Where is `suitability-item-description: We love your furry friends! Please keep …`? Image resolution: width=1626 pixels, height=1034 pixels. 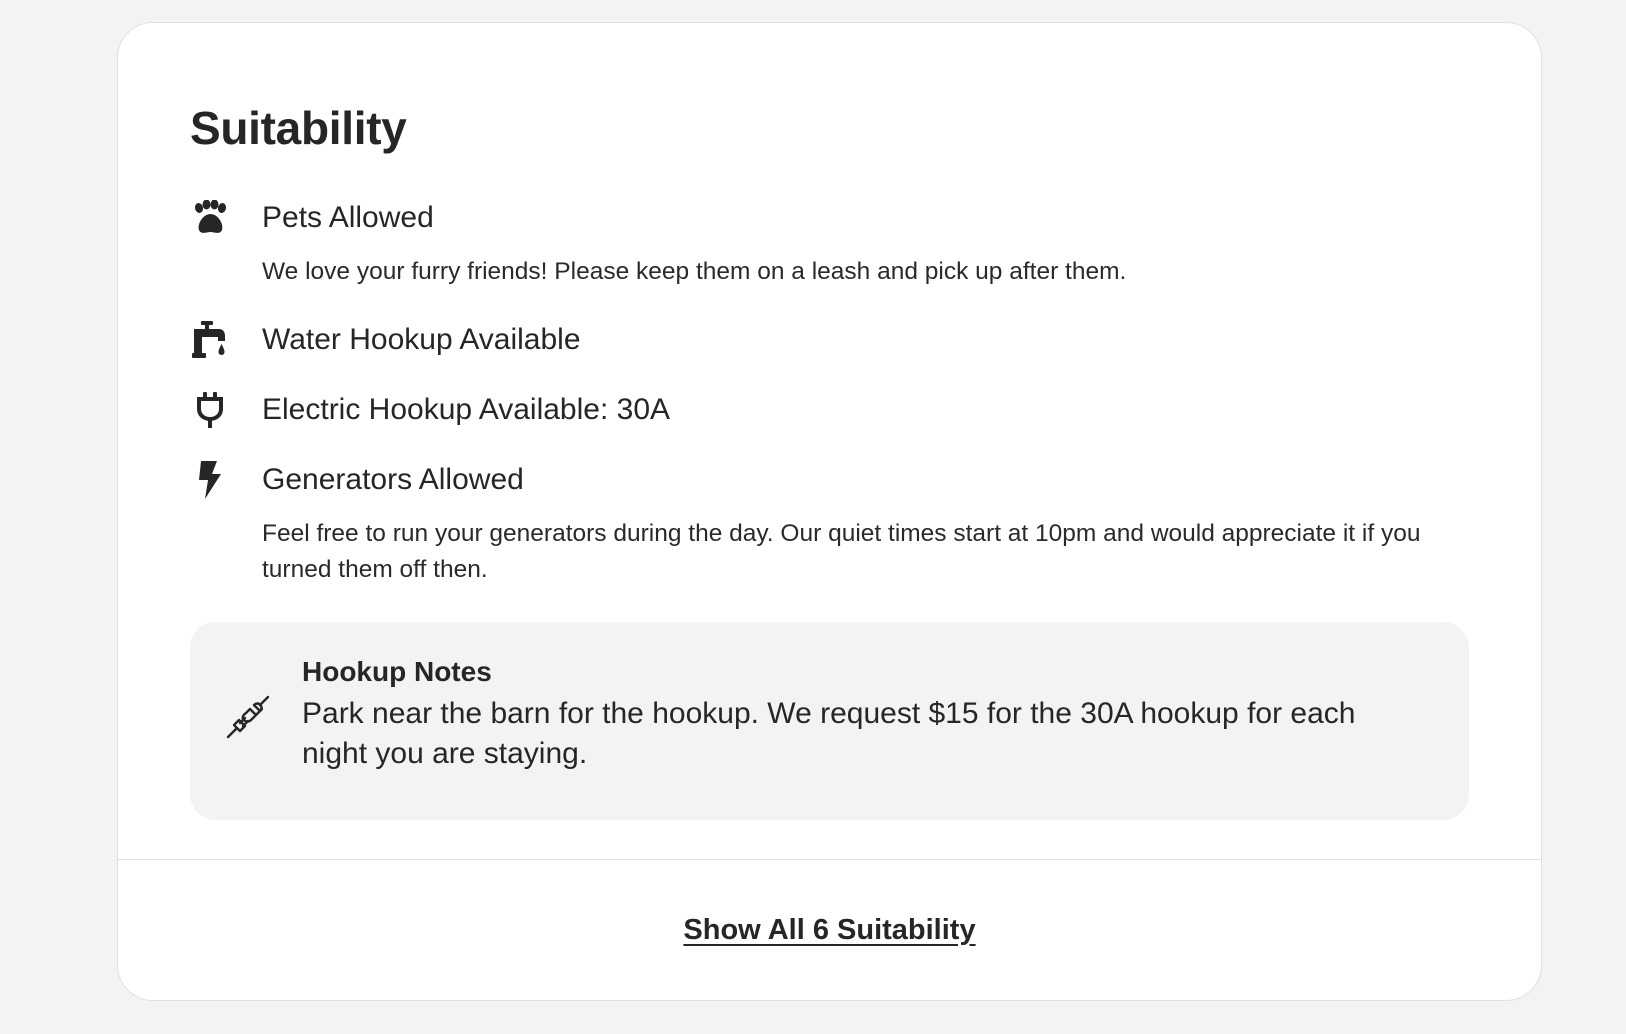
suitability-item-description: We love your furry friends! Please keep … is located at coordinates (694, 271).